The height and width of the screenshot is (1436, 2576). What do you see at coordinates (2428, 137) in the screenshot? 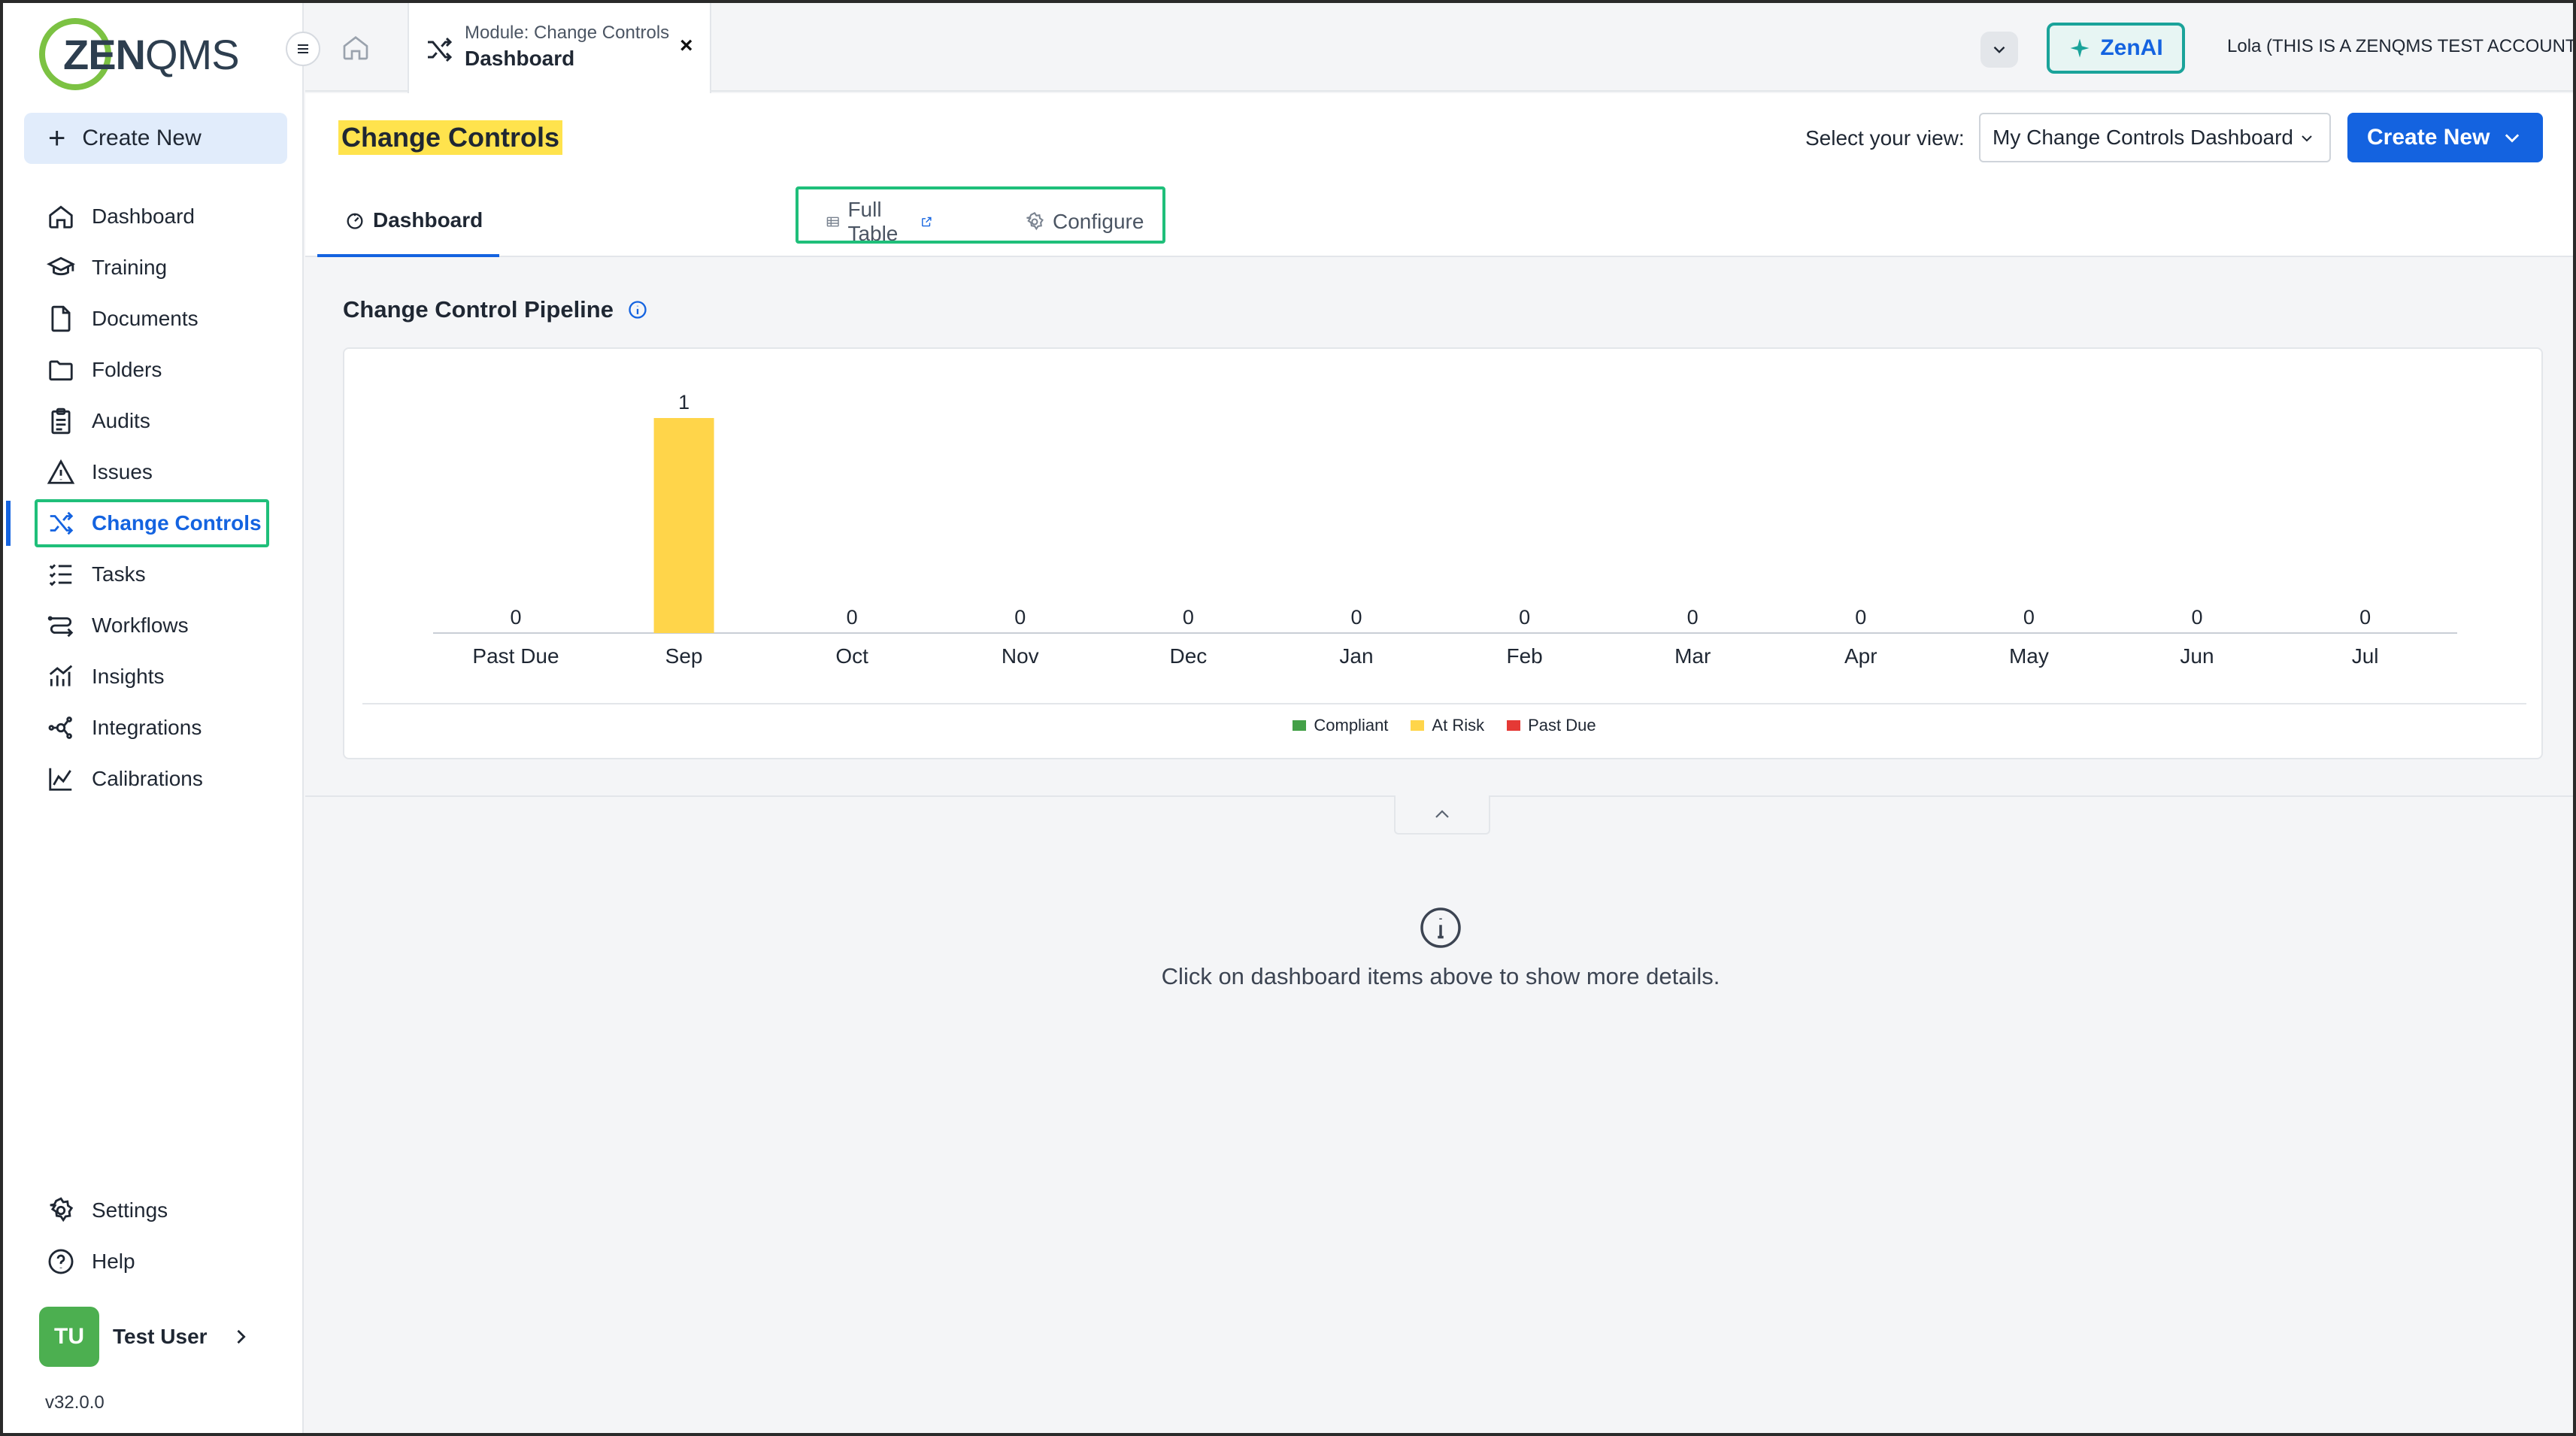
I see `create-new-button-label: Create New` at bounding box center [2428, 137].